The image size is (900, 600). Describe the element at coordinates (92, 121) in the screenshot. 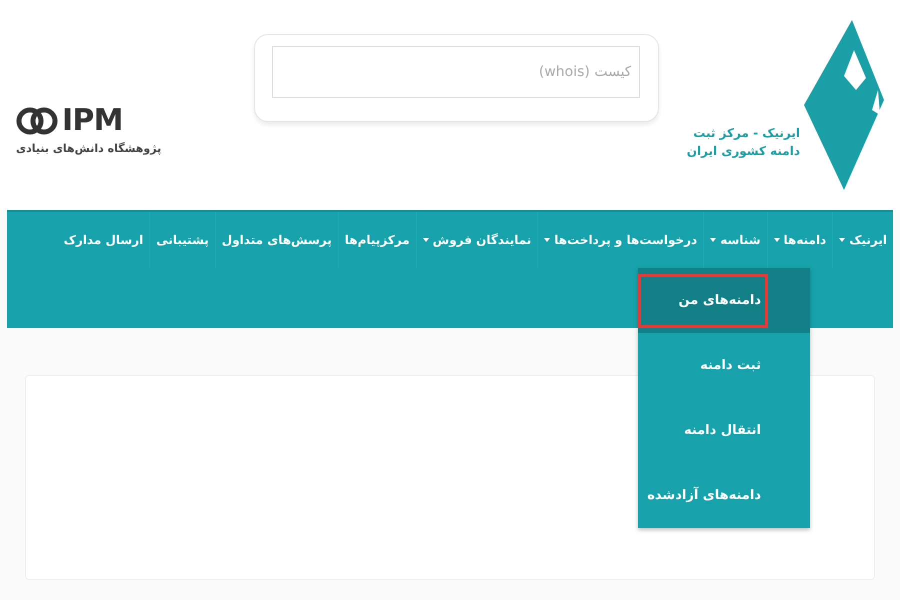

I see `ipm-logo-text: IPM` at that location.